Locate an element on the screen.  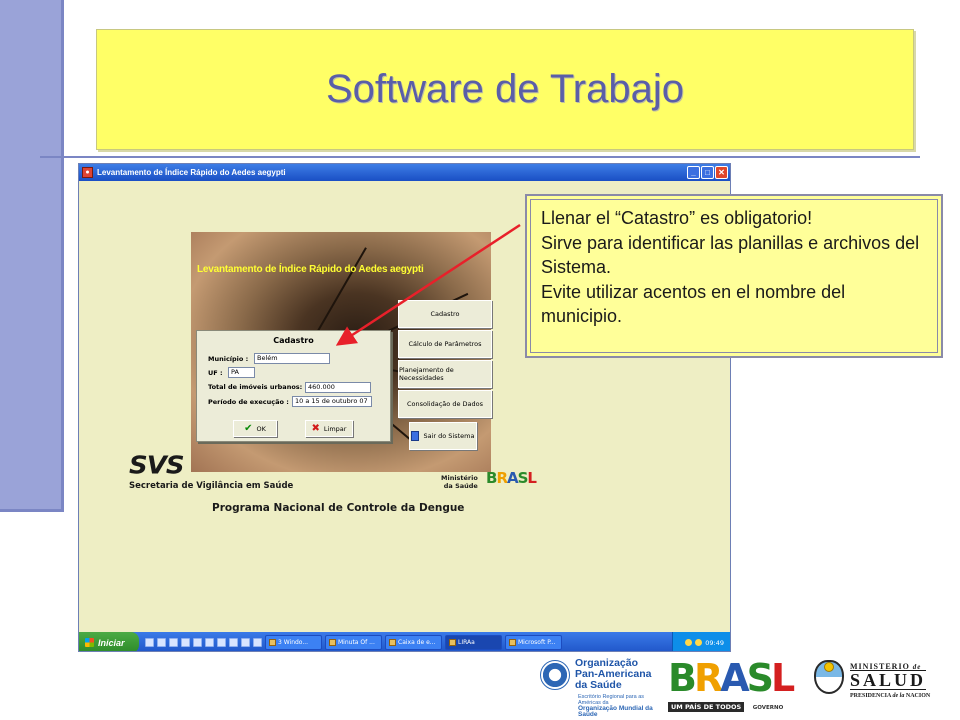
quick-launch is located at coordinates (203, 642).